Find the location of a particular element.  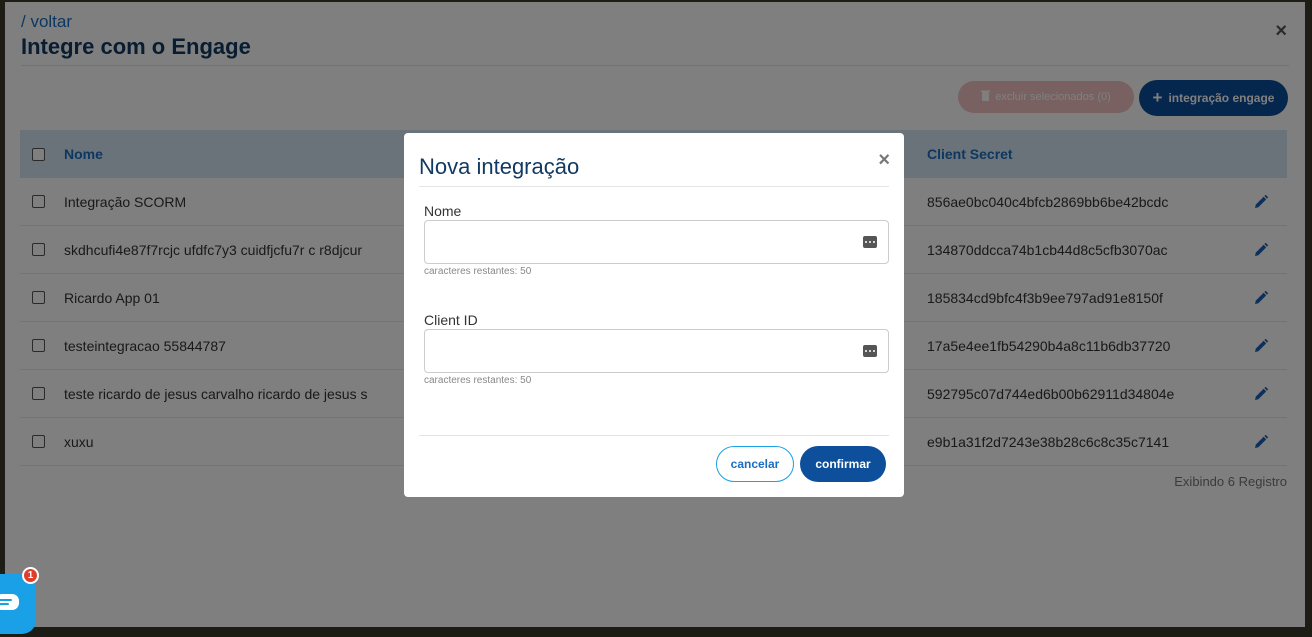

chat-icon is located at coordinates (9, 602).